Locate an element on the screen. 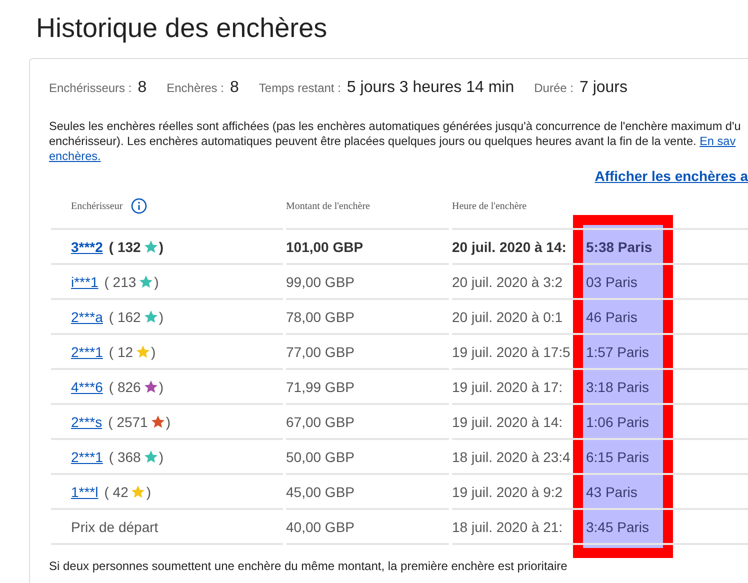 The image size is (748, 583). bid-time: 18 juil. 2020 à 23:4 is located at coordinates (511, 456).